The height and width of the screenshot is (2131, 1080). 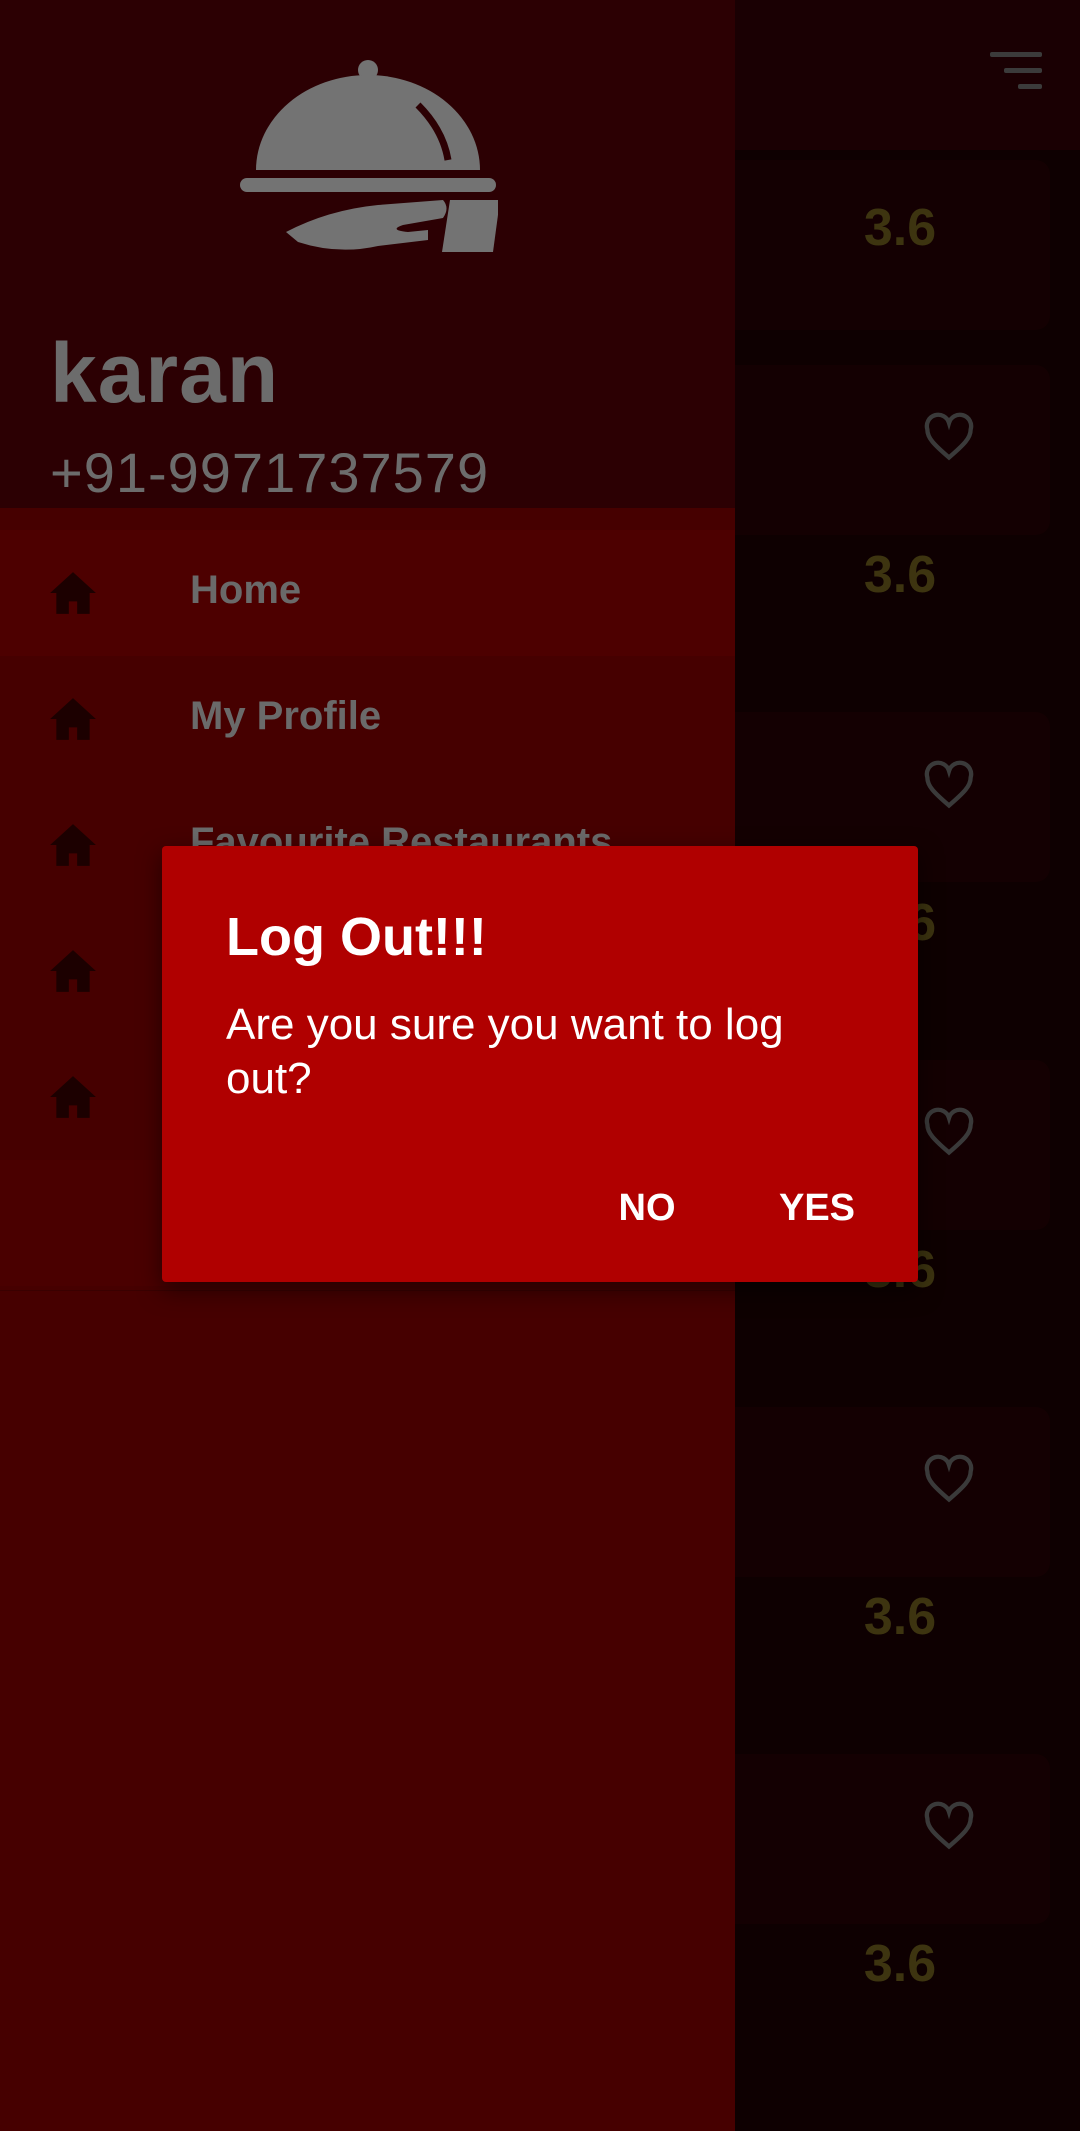 What do you see at coordinates (356, 937) in the screenshot?
I see `dialog-title: Log Out!!!` at bounding box center [356, 937].